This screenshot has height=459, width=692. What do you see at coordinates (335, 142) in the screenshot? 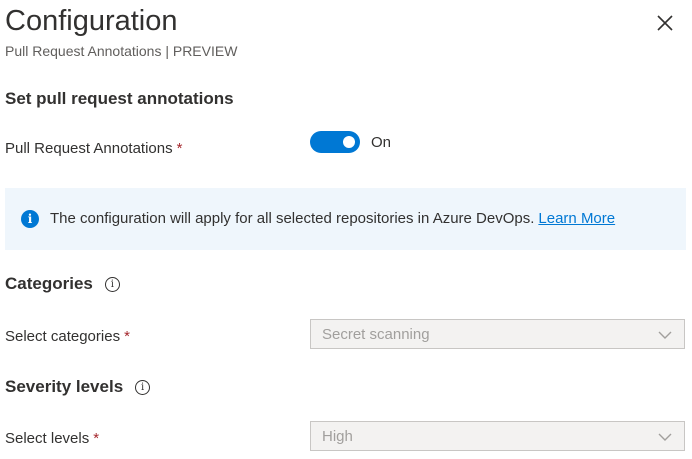
I see `pr-annotations-toggle` at bounding box center [335, 142].